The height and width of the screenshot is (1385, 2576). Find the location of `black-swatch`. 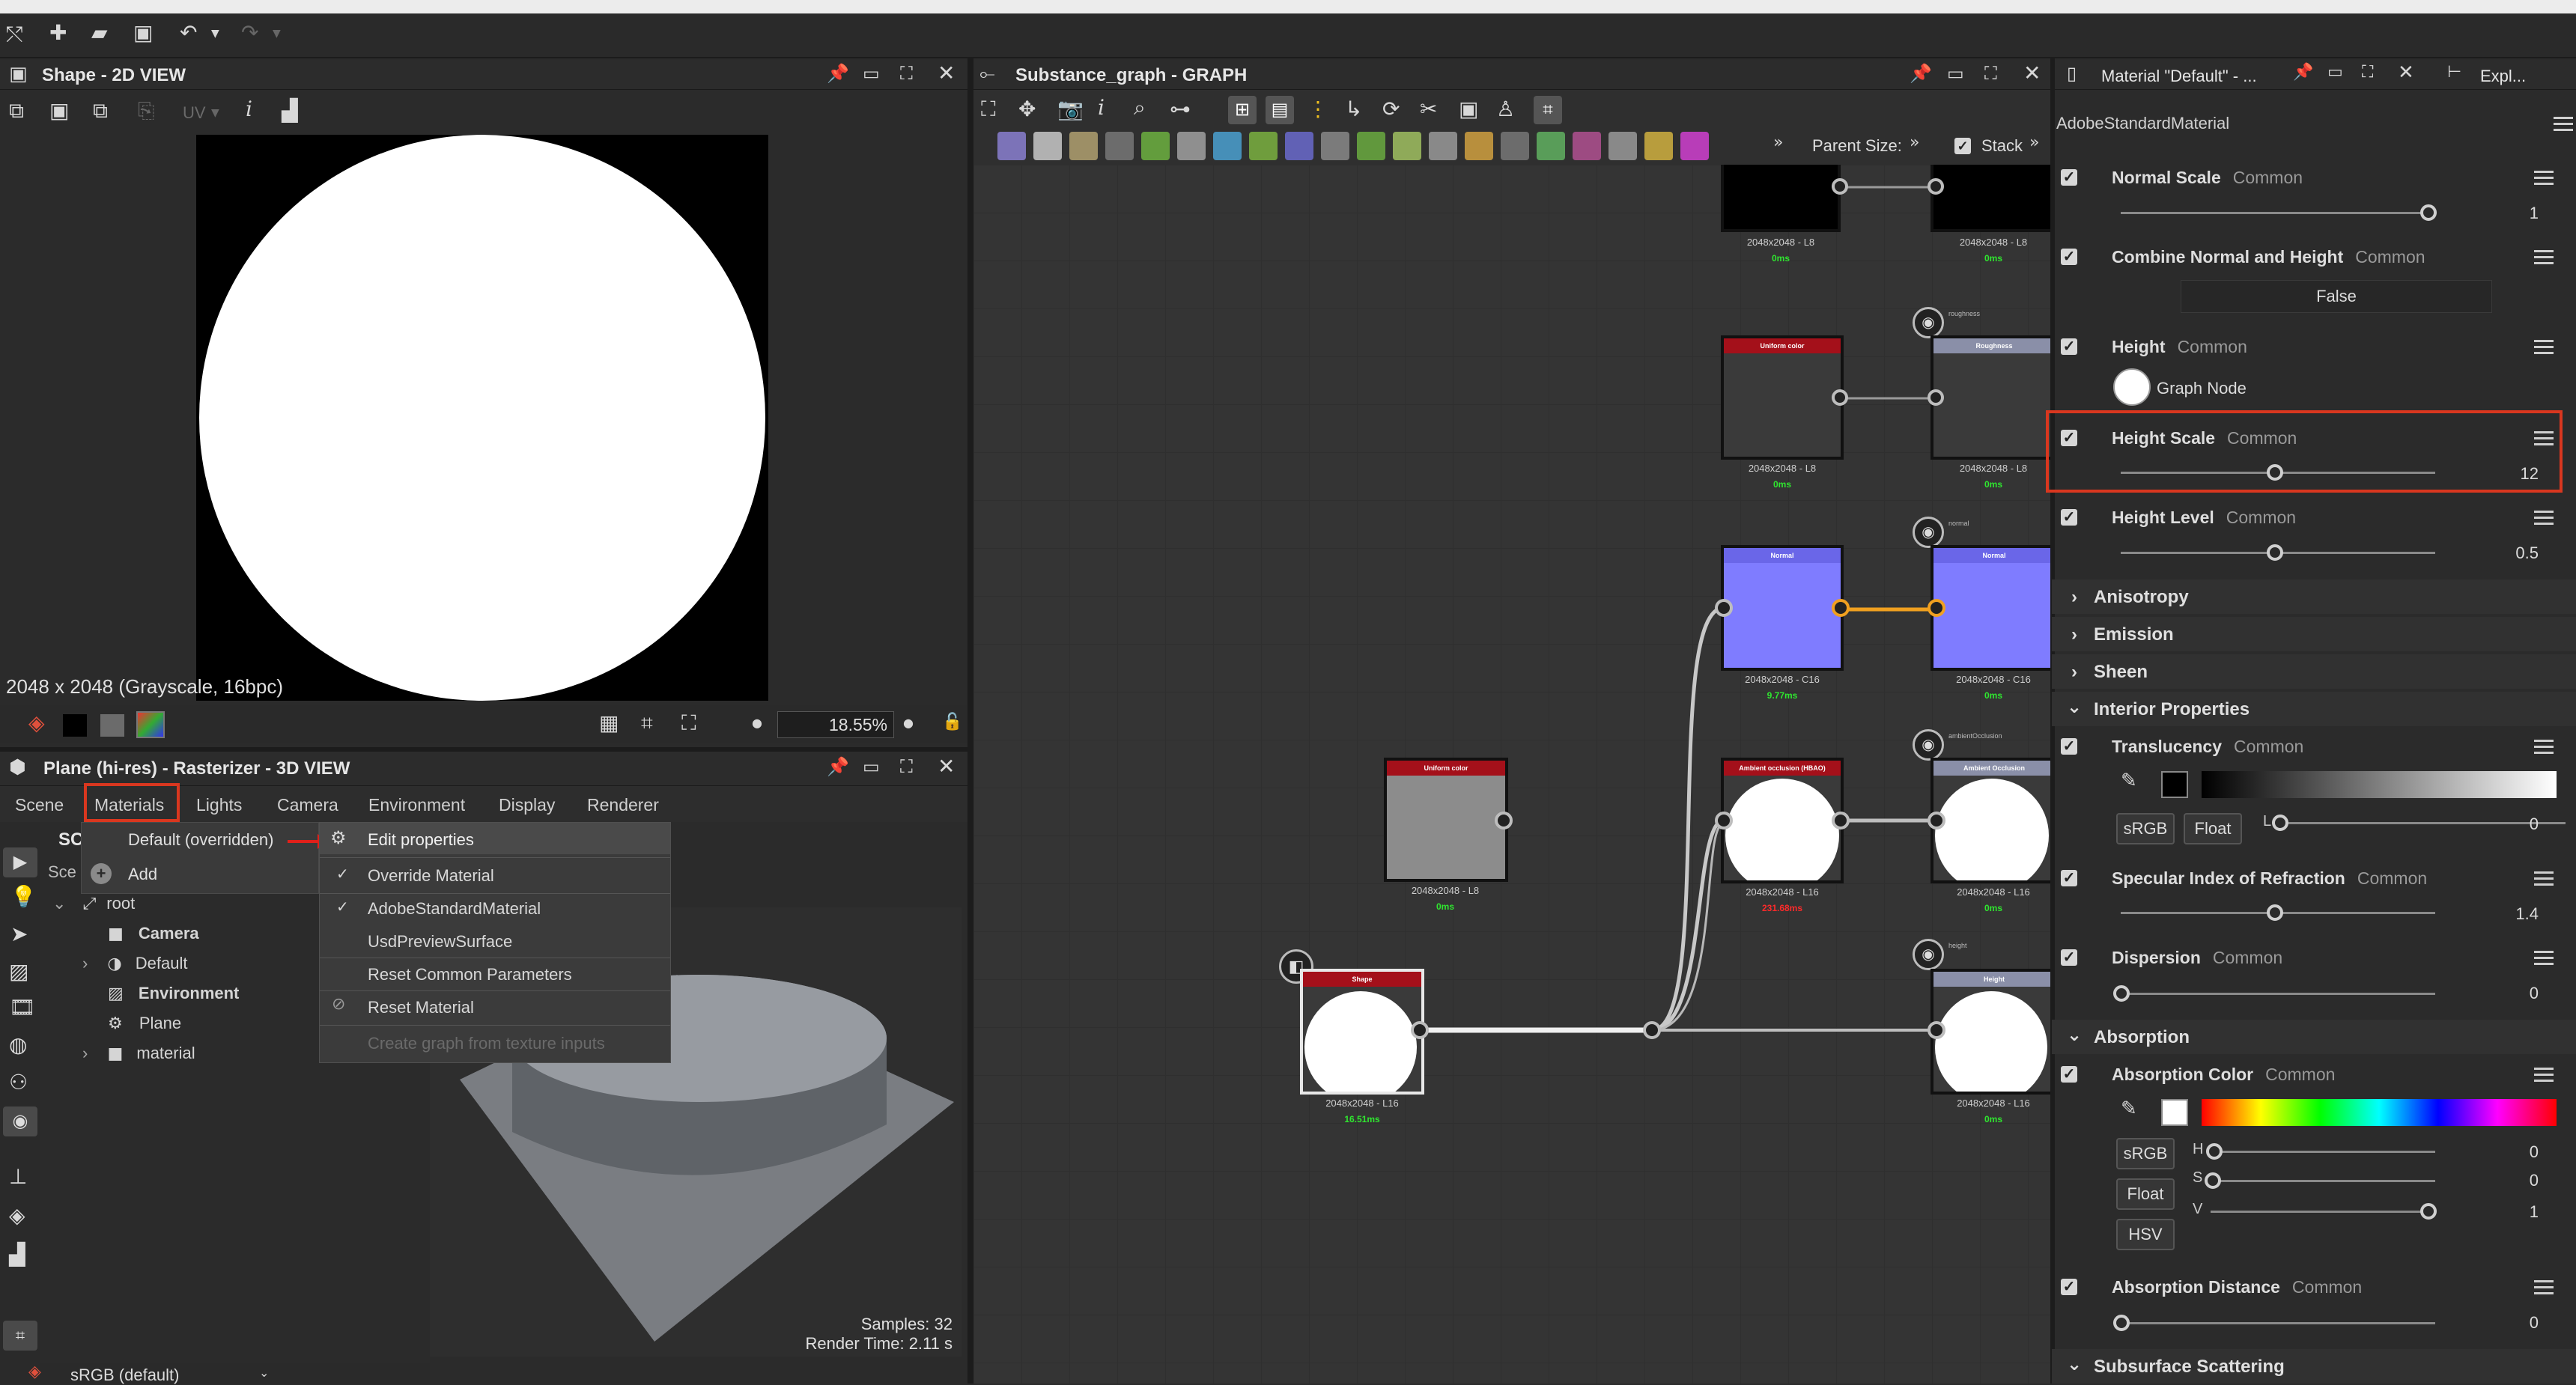

black-swatch is located at coordinates (75, 725).